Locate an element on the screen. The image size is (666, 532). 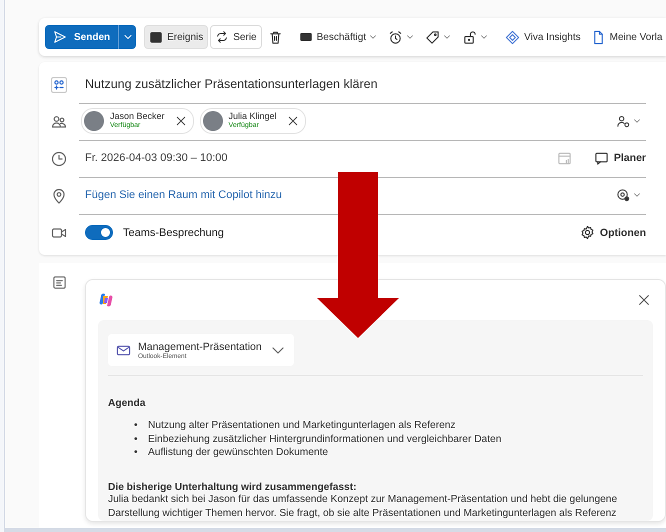
summary-text: Julia bedankt sich bei Jason für das umfassende Konzept zur Management-Präsentation und hebt die gelungene Darstellung wichtiger Themen hervor. Sie fragt, ob sie alte Präsentationen und Marketingunterlagen als Referenz is located at coordinates (363, 506).